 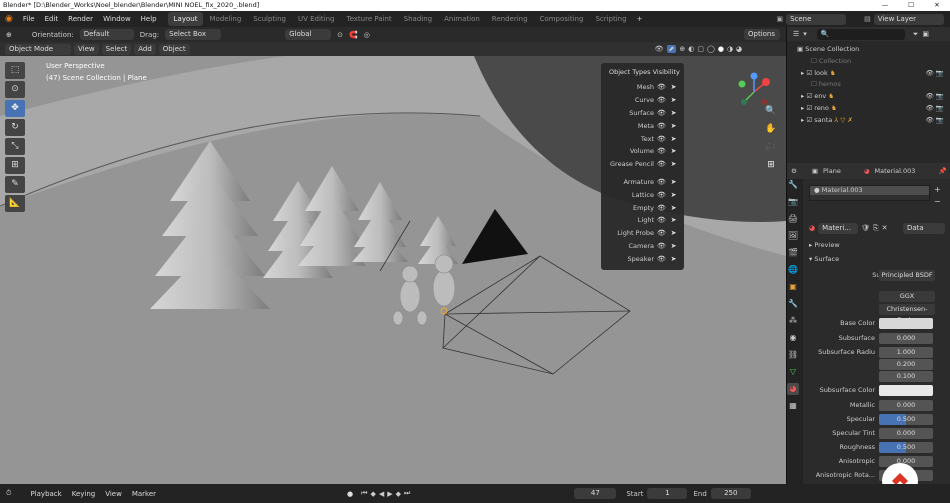 What do you see at coordinates (739, 49) in the screenshot?
I see `rendered-shading-icon: ◕` at bounding box center [739, 49].